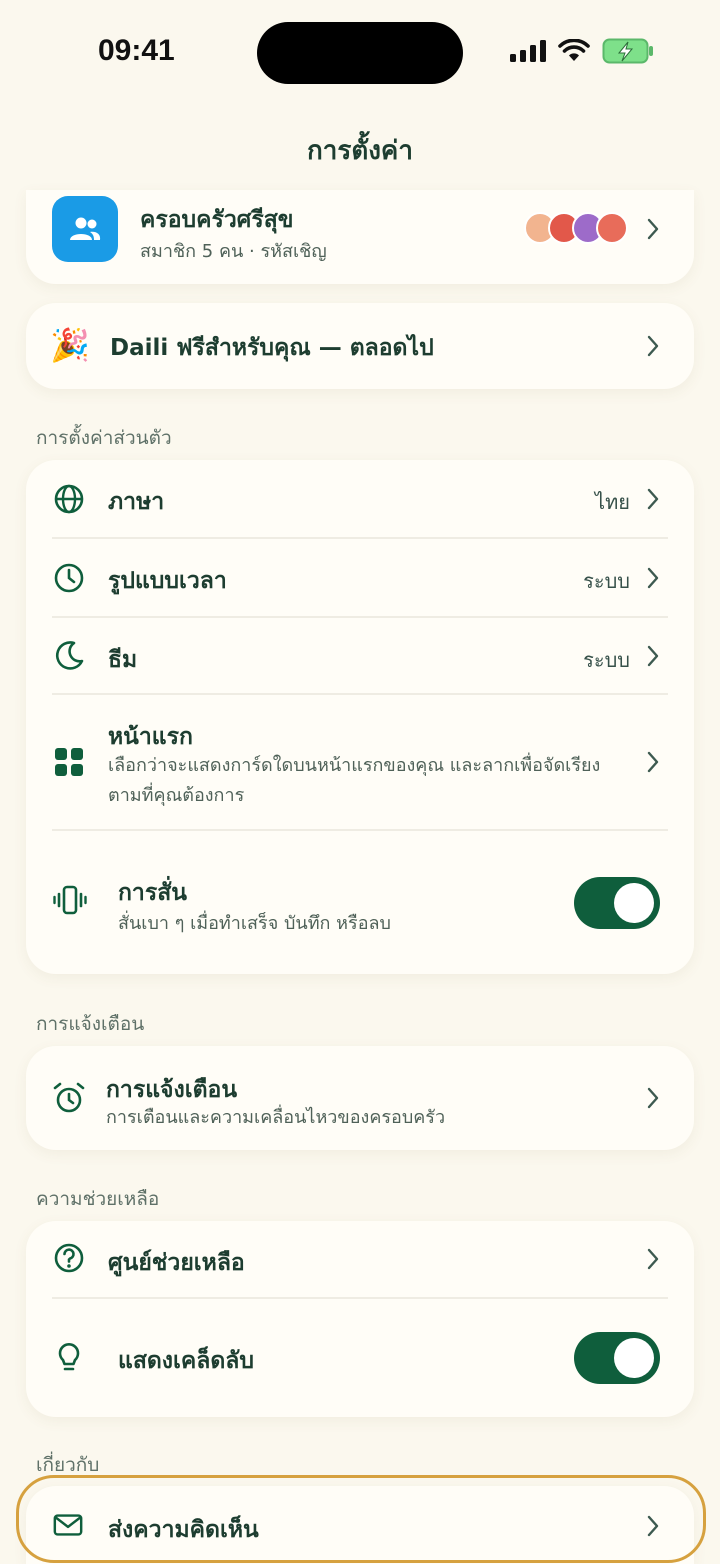 This screenshot has height=1564, width=720. I want to click on party-popper-icon: 🎉, so click(70, 345).